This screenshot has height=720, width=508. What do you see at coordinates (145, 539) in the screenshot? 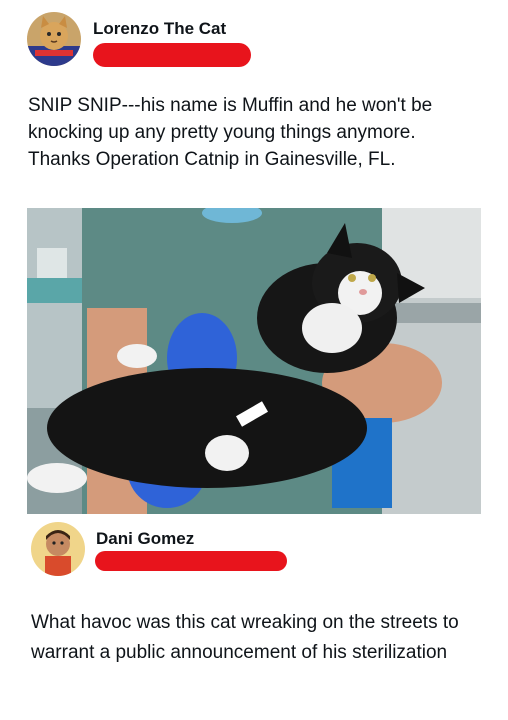
I see `author-name-dani: Dani Gomez` at bounding box center [145, 539].